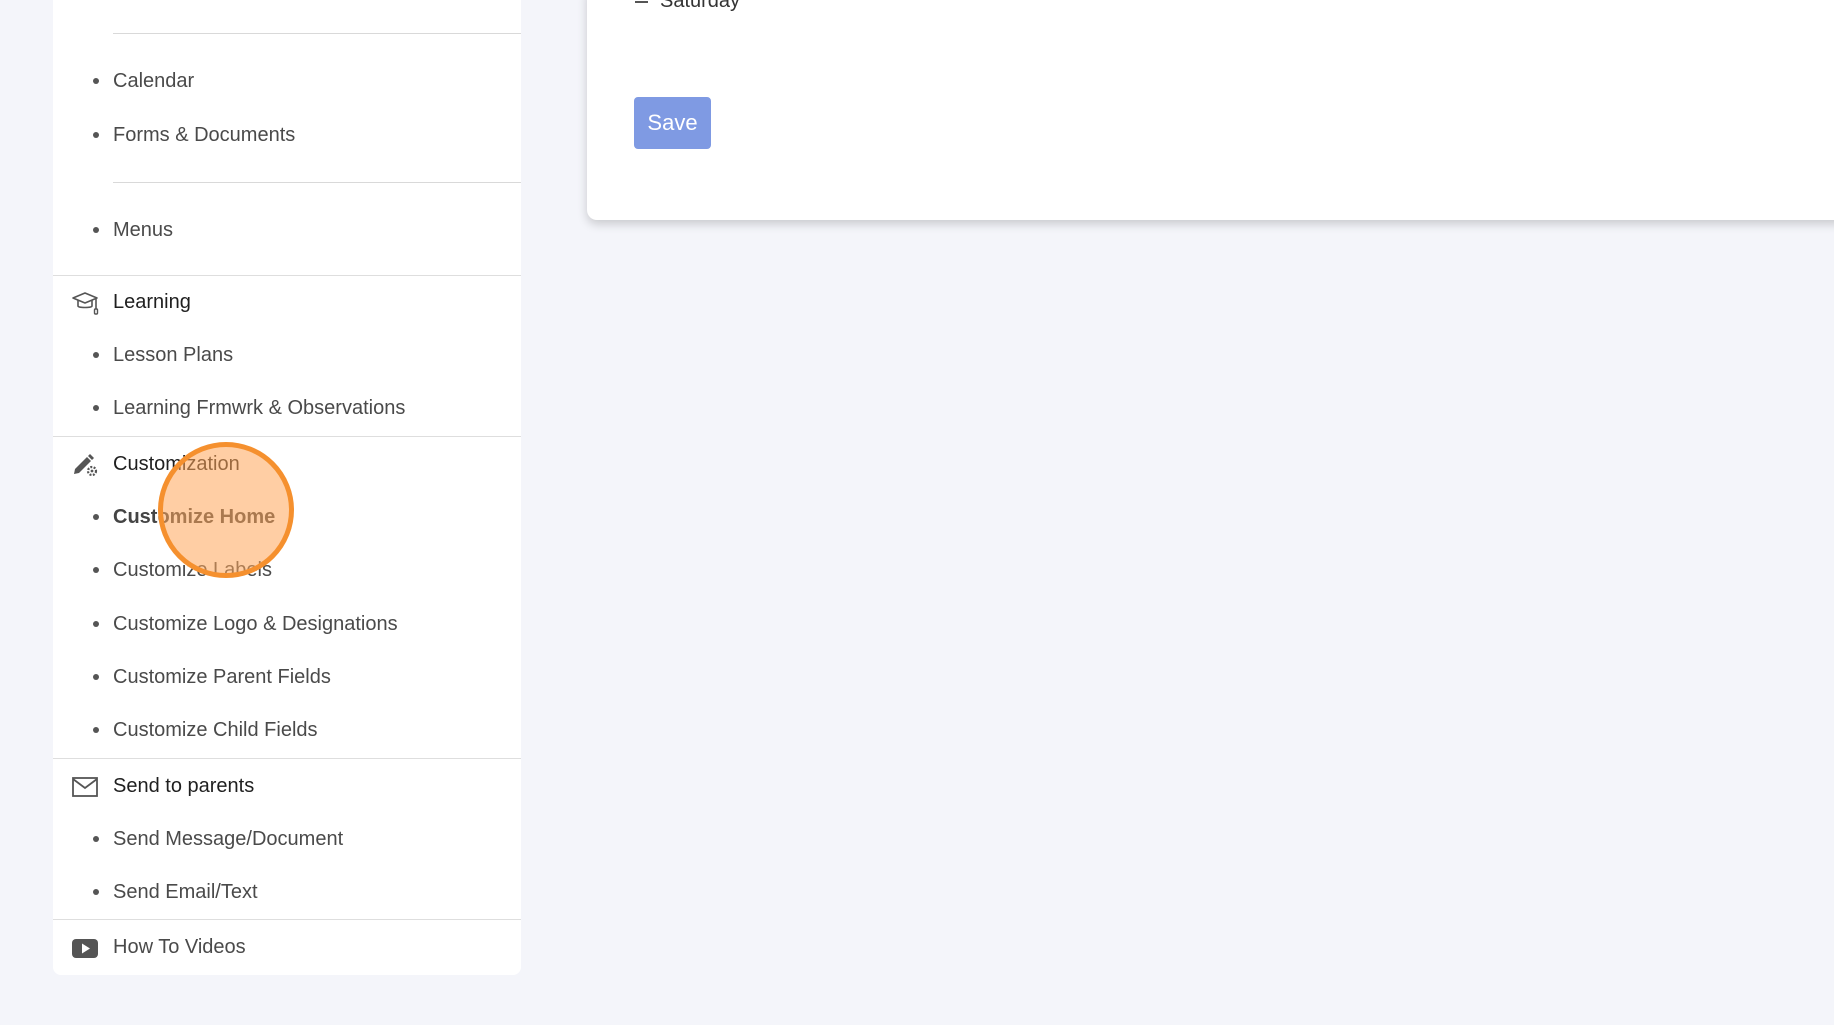  Describe the element at coordinates (287, 81) in the screenshot. I see `sidebar-item-calendar: Calendar` at that location.